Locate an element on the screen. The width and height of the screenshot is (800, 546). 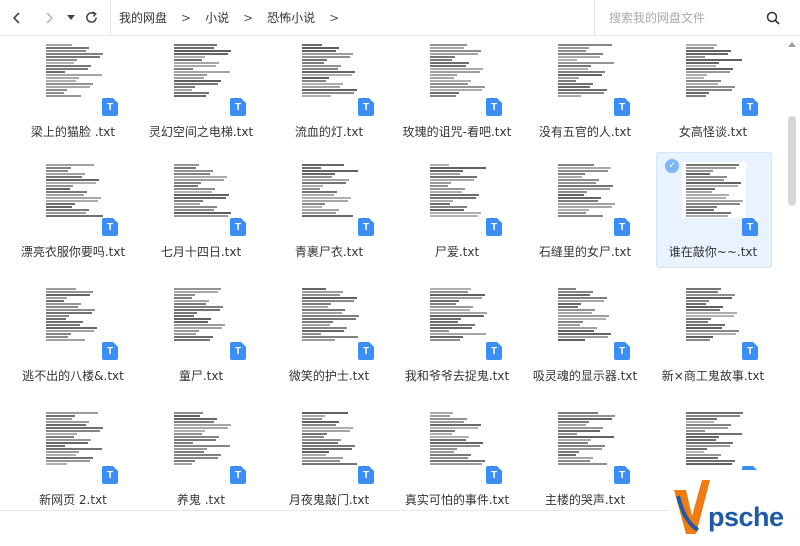
file-name: 月夜鬼敲门.txt is located at coordinates (329, 500).